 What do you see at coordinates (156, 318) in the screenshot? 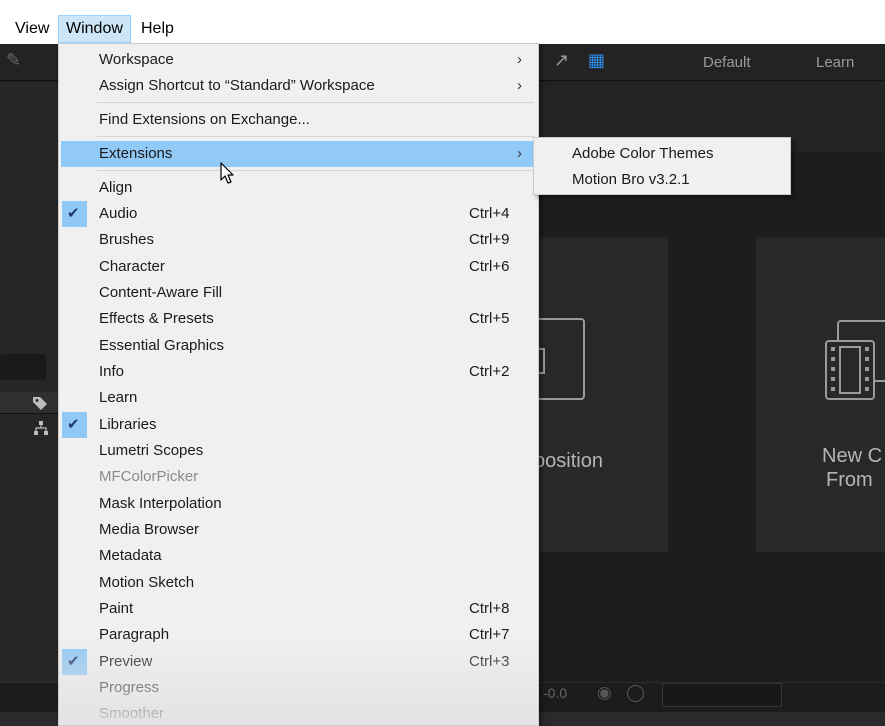
I see `menu-item-label: Effects & Presets` at bounding box center [156, 318].